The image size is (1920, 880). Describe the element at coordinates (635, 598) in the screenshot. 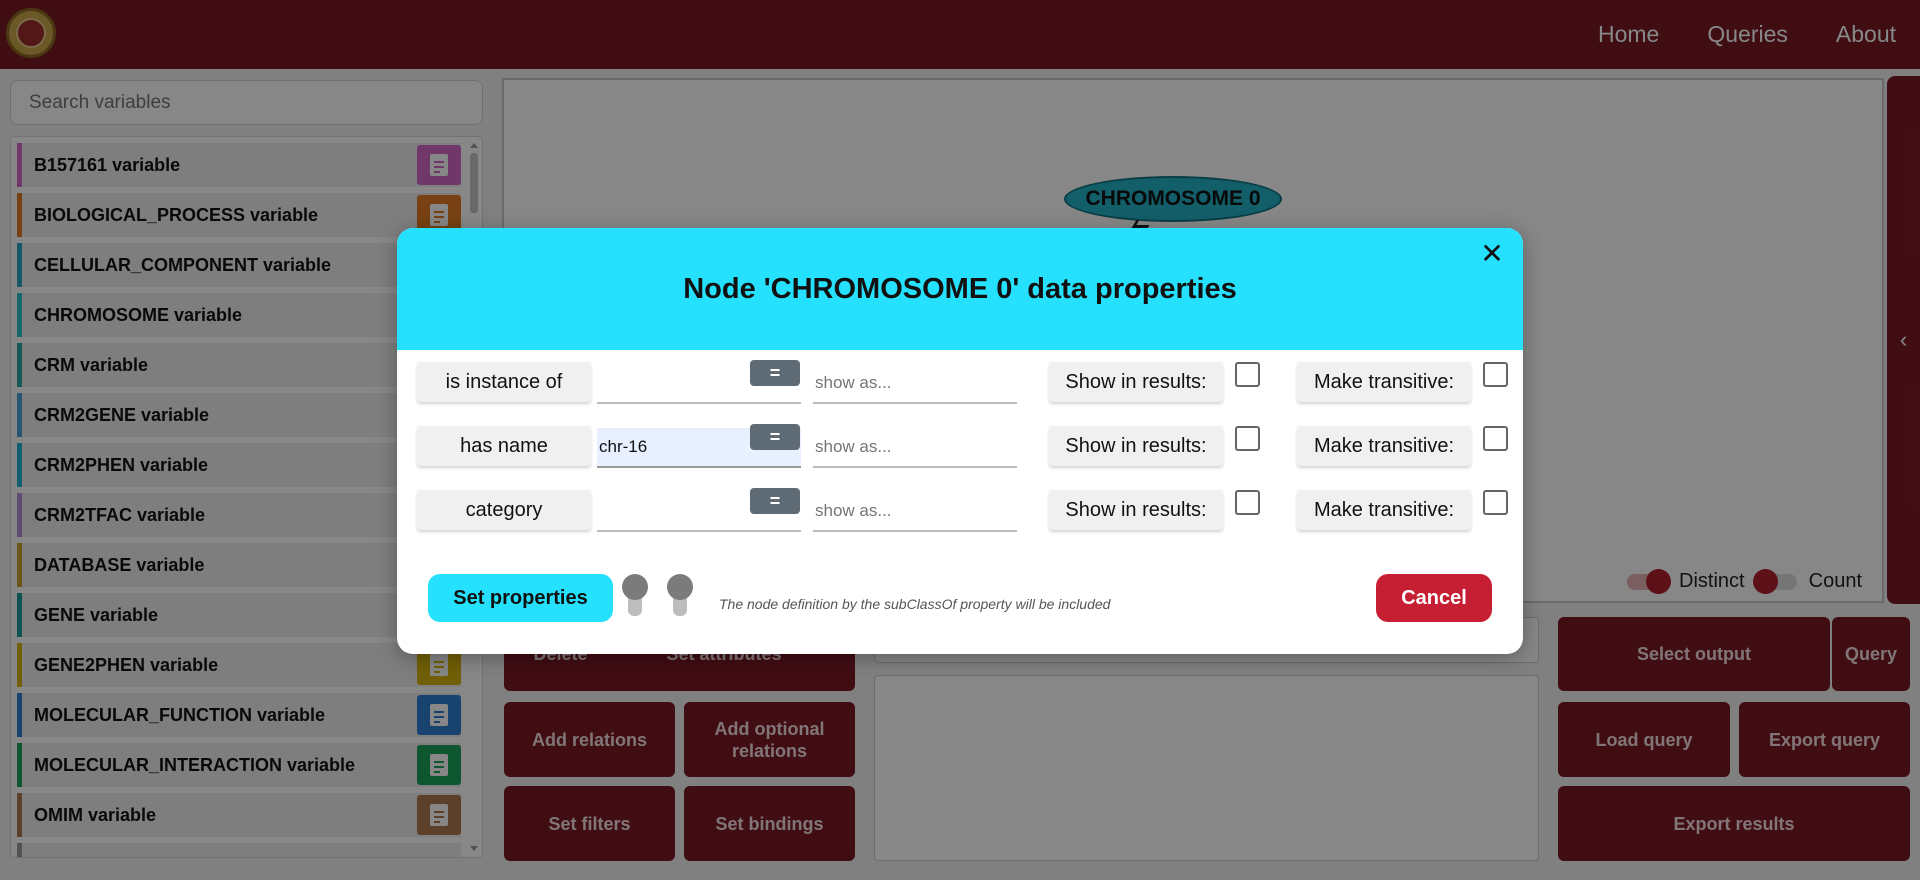

I see `subclass-toggle-a` at that location.